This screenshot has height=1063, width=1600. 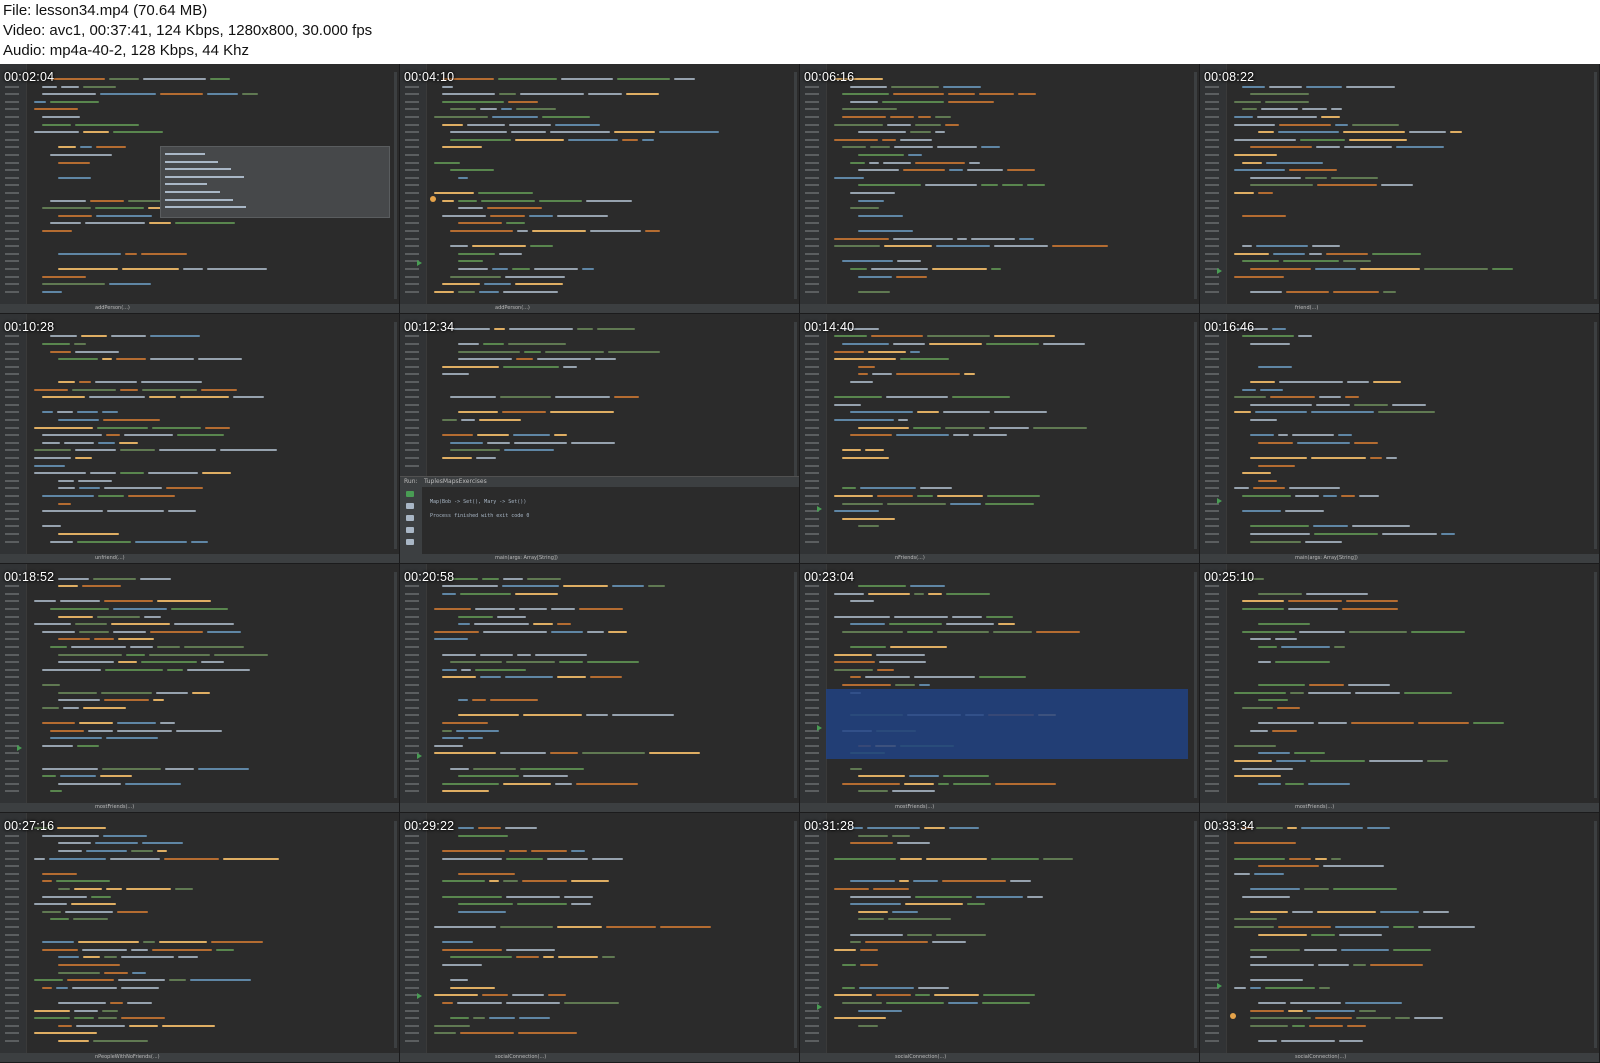 I want to click on breadcrumb: unfriend(...), so click(x=110, y=558).